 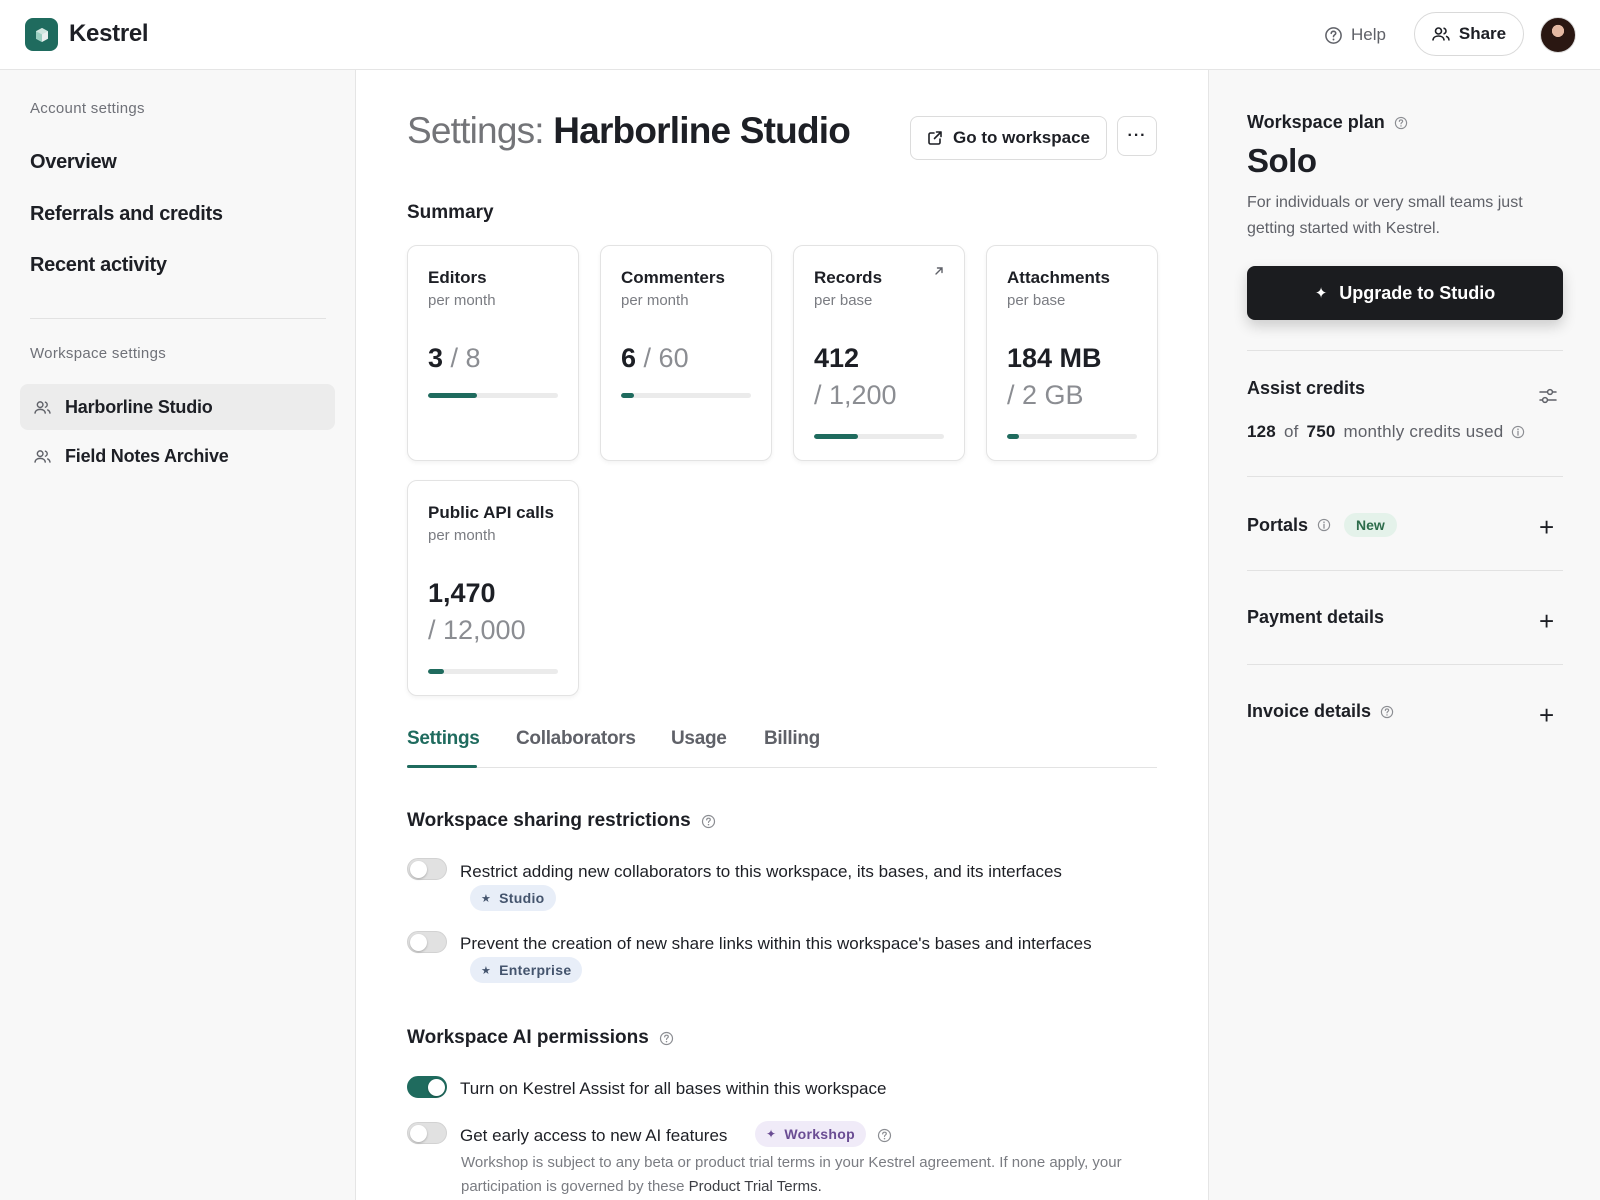 I want to click on sidebar-item-harborline-studio: Harborline Studio, so click(x=177, y=407).